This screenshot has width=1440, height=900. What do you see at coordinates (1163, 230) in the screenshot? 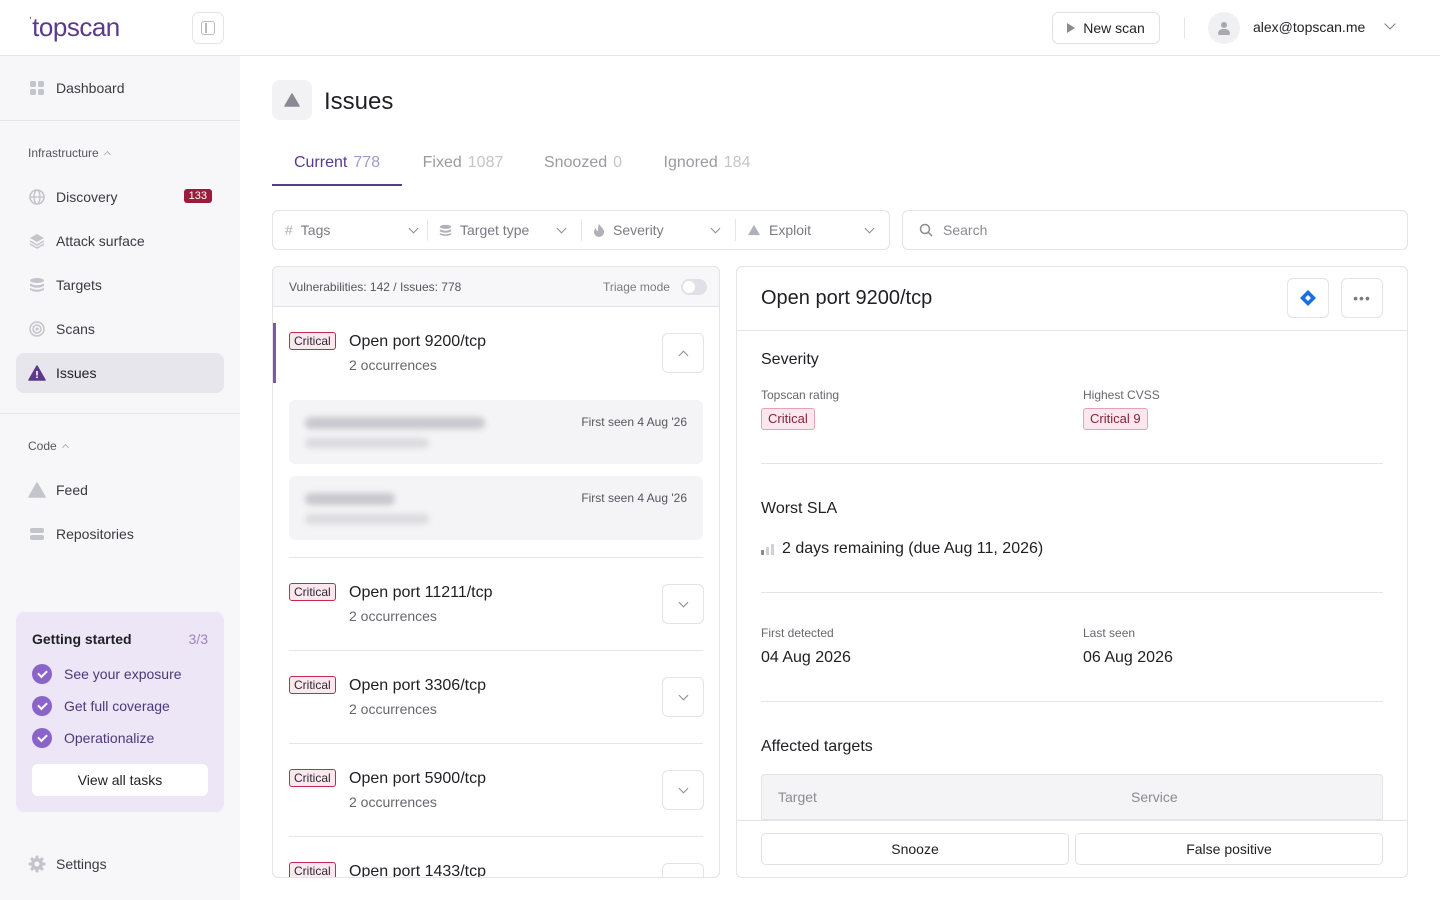
I see `search-input` at bounding box center [1163, 230].